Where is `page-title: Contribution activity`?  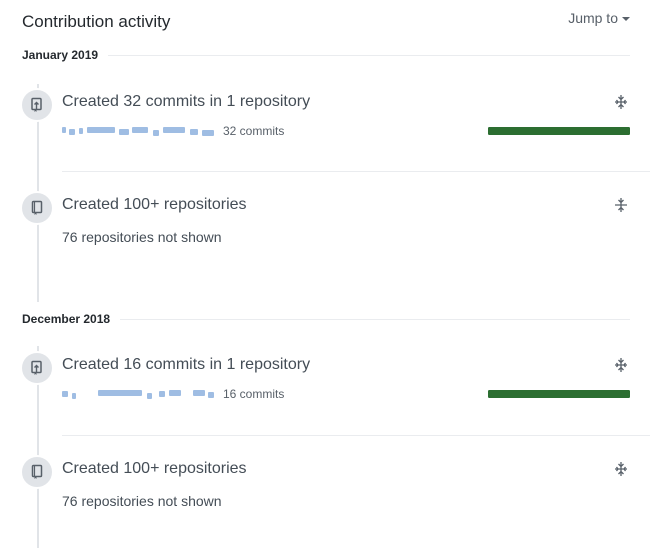 page-title: Contribution activity is located at coordinates (96, 21).